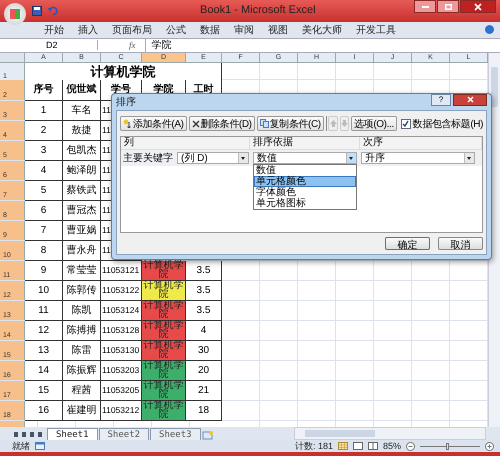  I want to click on column-heading: 列, so click(185, 142).